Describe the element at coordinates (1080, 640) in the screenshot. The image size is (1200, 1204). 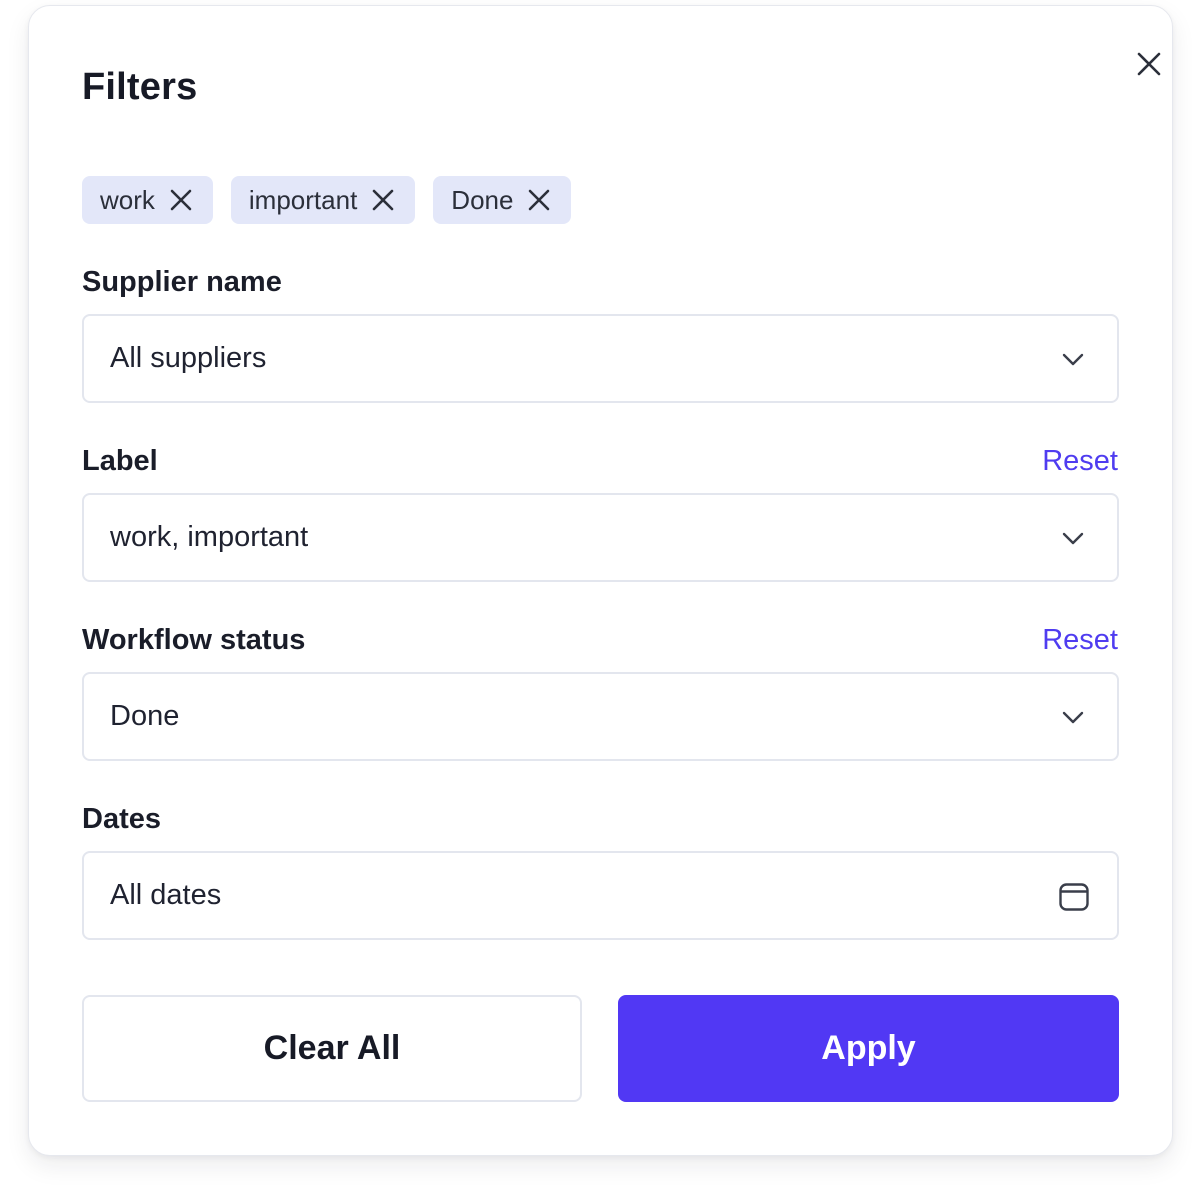
I see `workflow-reset-link: Reset` at that location.